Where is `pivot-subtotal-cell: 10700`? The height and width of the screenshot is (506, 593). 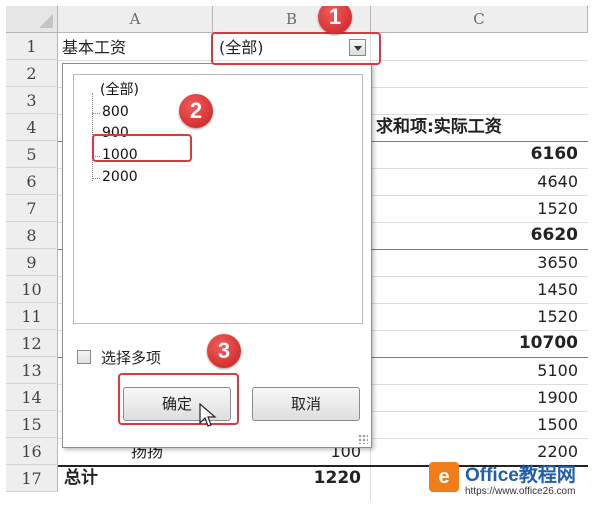
pivot-subtotal-cell: 10700 is located at coordinates (479, 343).